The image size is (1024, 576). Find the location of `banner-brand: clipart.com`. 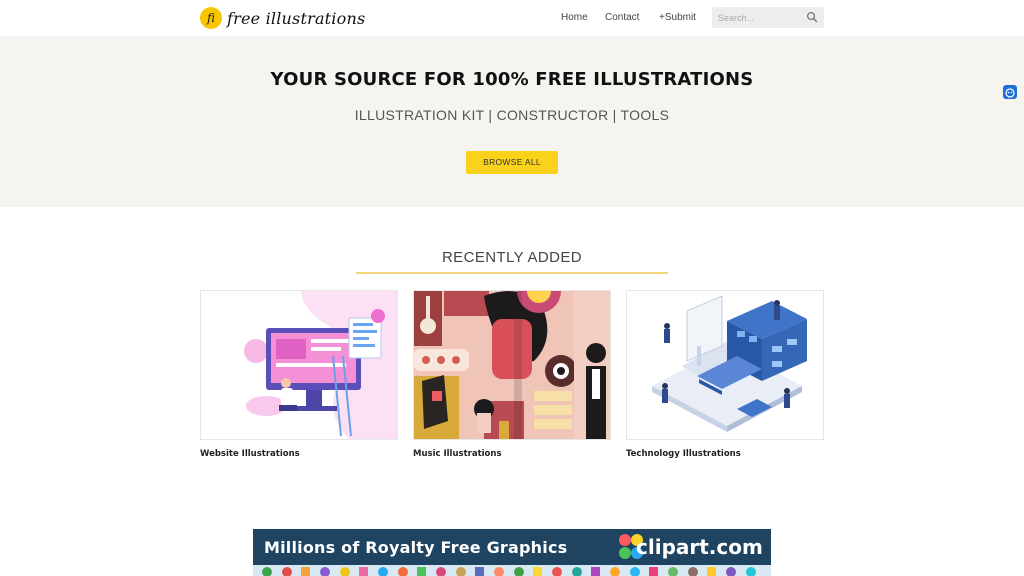

banner-brand: clipart.com is located at coordinates (699, 547).